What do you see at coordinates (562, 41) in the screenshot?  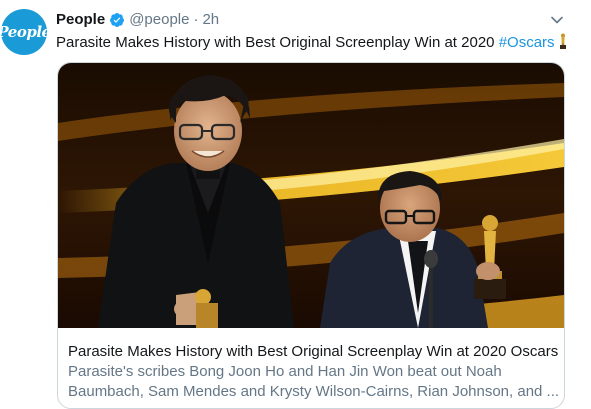 I see `trophy-emoji-icon` at bounding box center [562, 41].